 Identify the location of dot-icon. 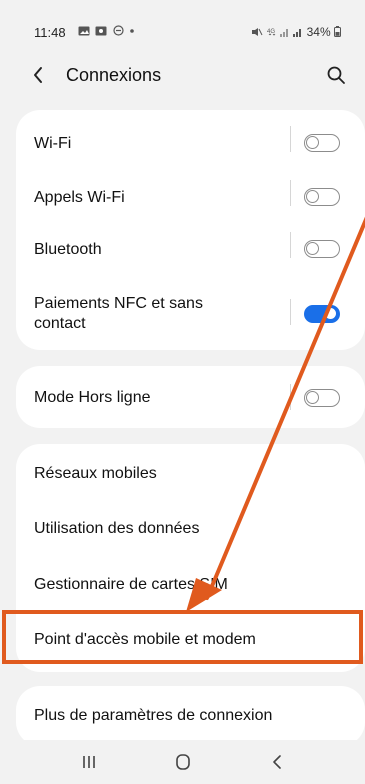
(132, 31).